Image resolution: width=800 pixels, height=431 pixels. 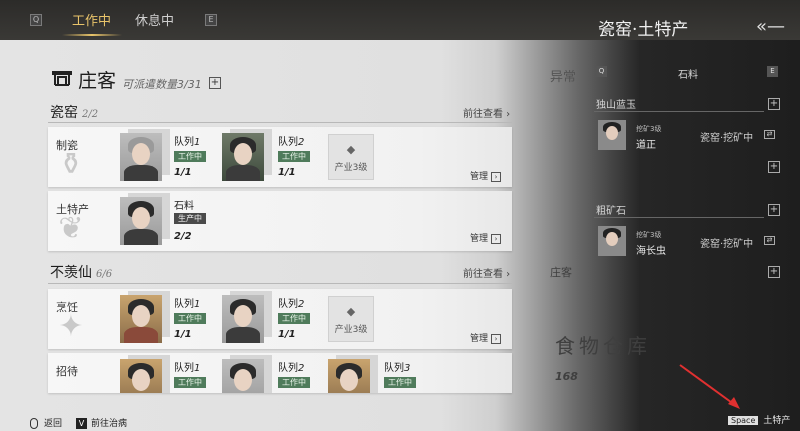 What do you see at coordinates (709, 386) in the screenshot?
I see `red-annotation-arrow-icon` at bounding box center [709, 386].